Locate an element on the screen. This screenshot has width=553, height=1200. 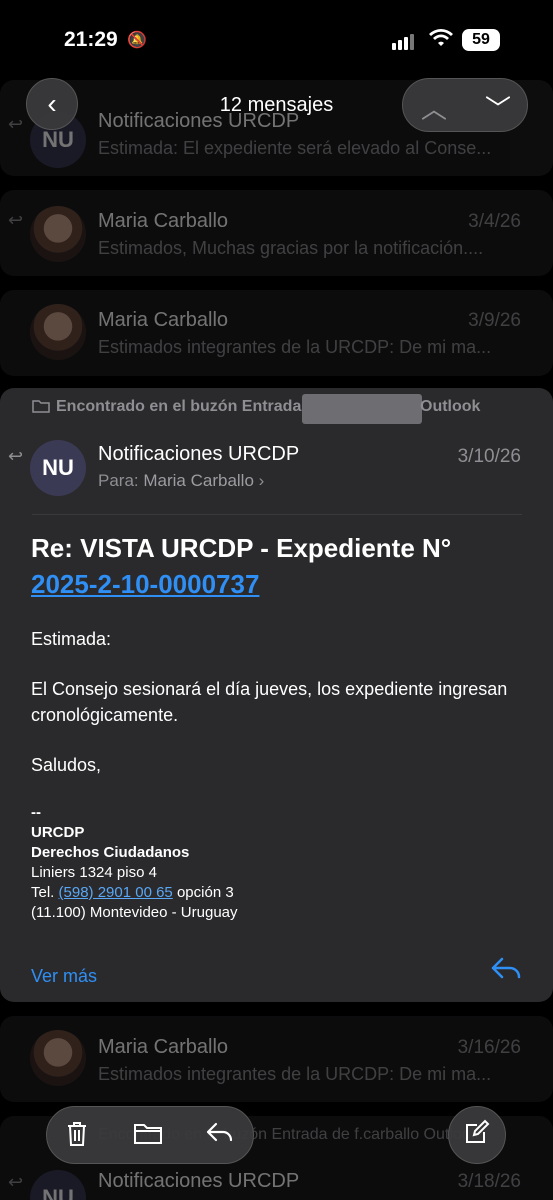
cellular-signal-icon is located at coordinates (404, 41).